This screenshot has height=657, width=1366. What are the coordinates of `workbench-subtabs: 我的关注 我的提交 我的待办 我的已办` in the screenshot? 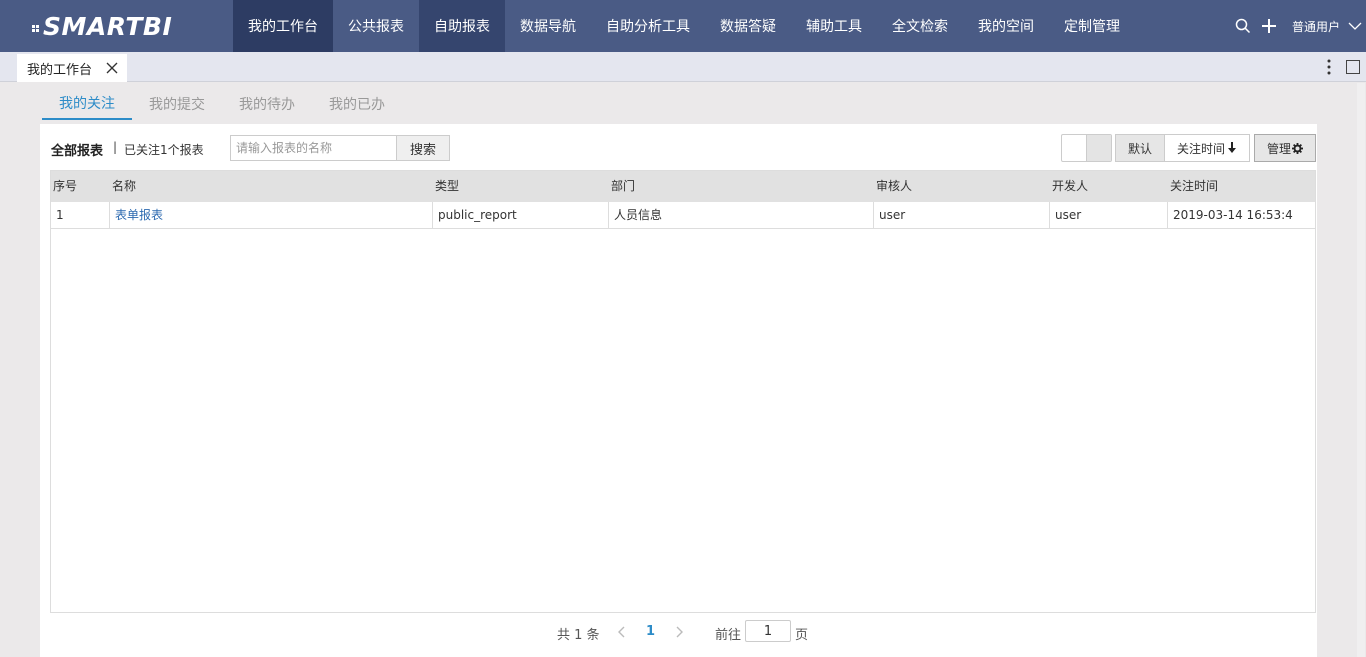 It's located at (222, 104).